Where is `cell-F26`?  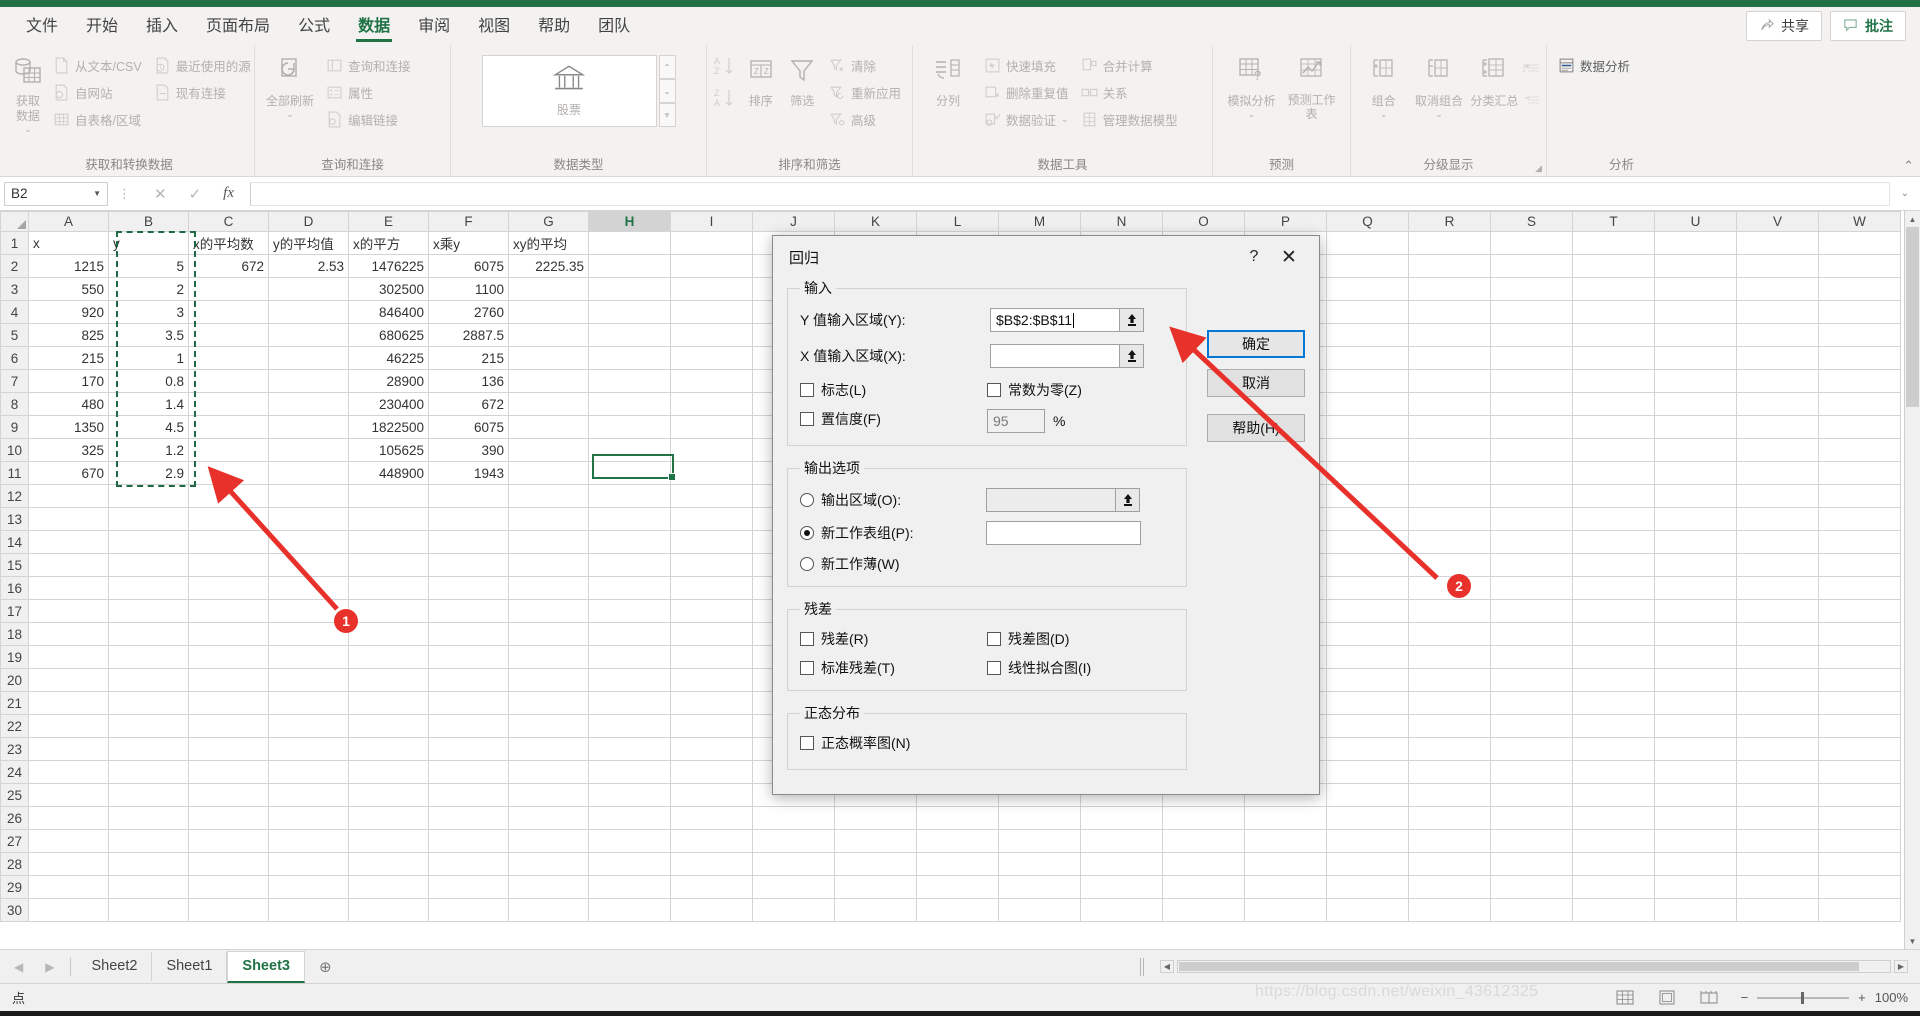
cell-F26 is located at coordinates (468, 818).